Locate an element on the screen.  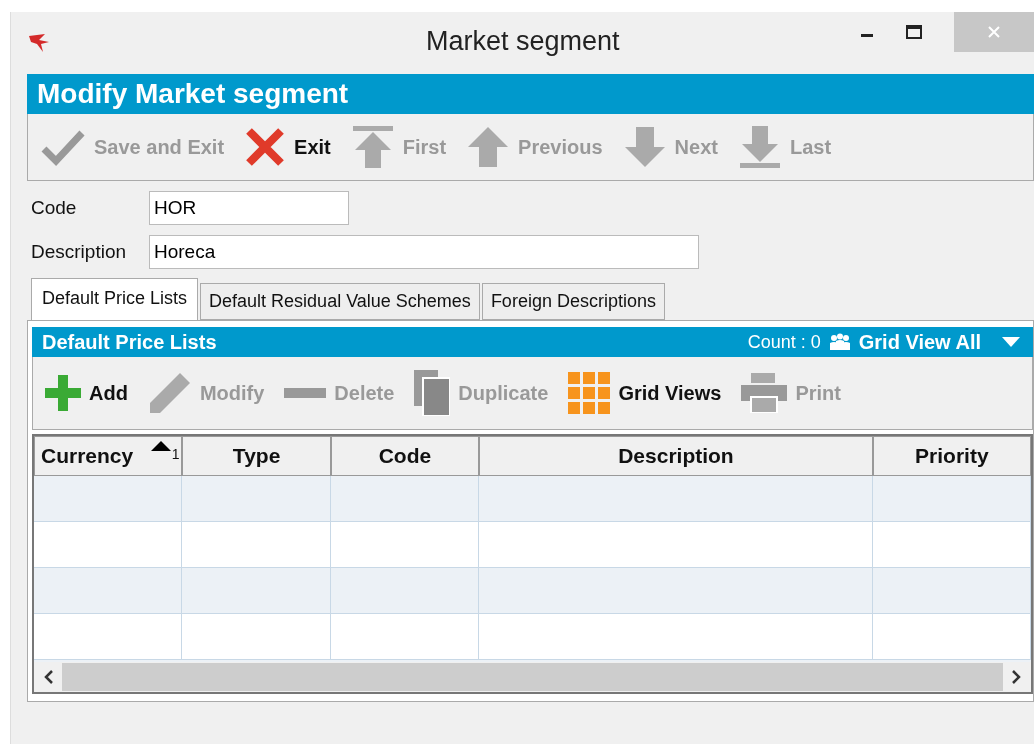
copy-icon is located at coordinates (432, 393).